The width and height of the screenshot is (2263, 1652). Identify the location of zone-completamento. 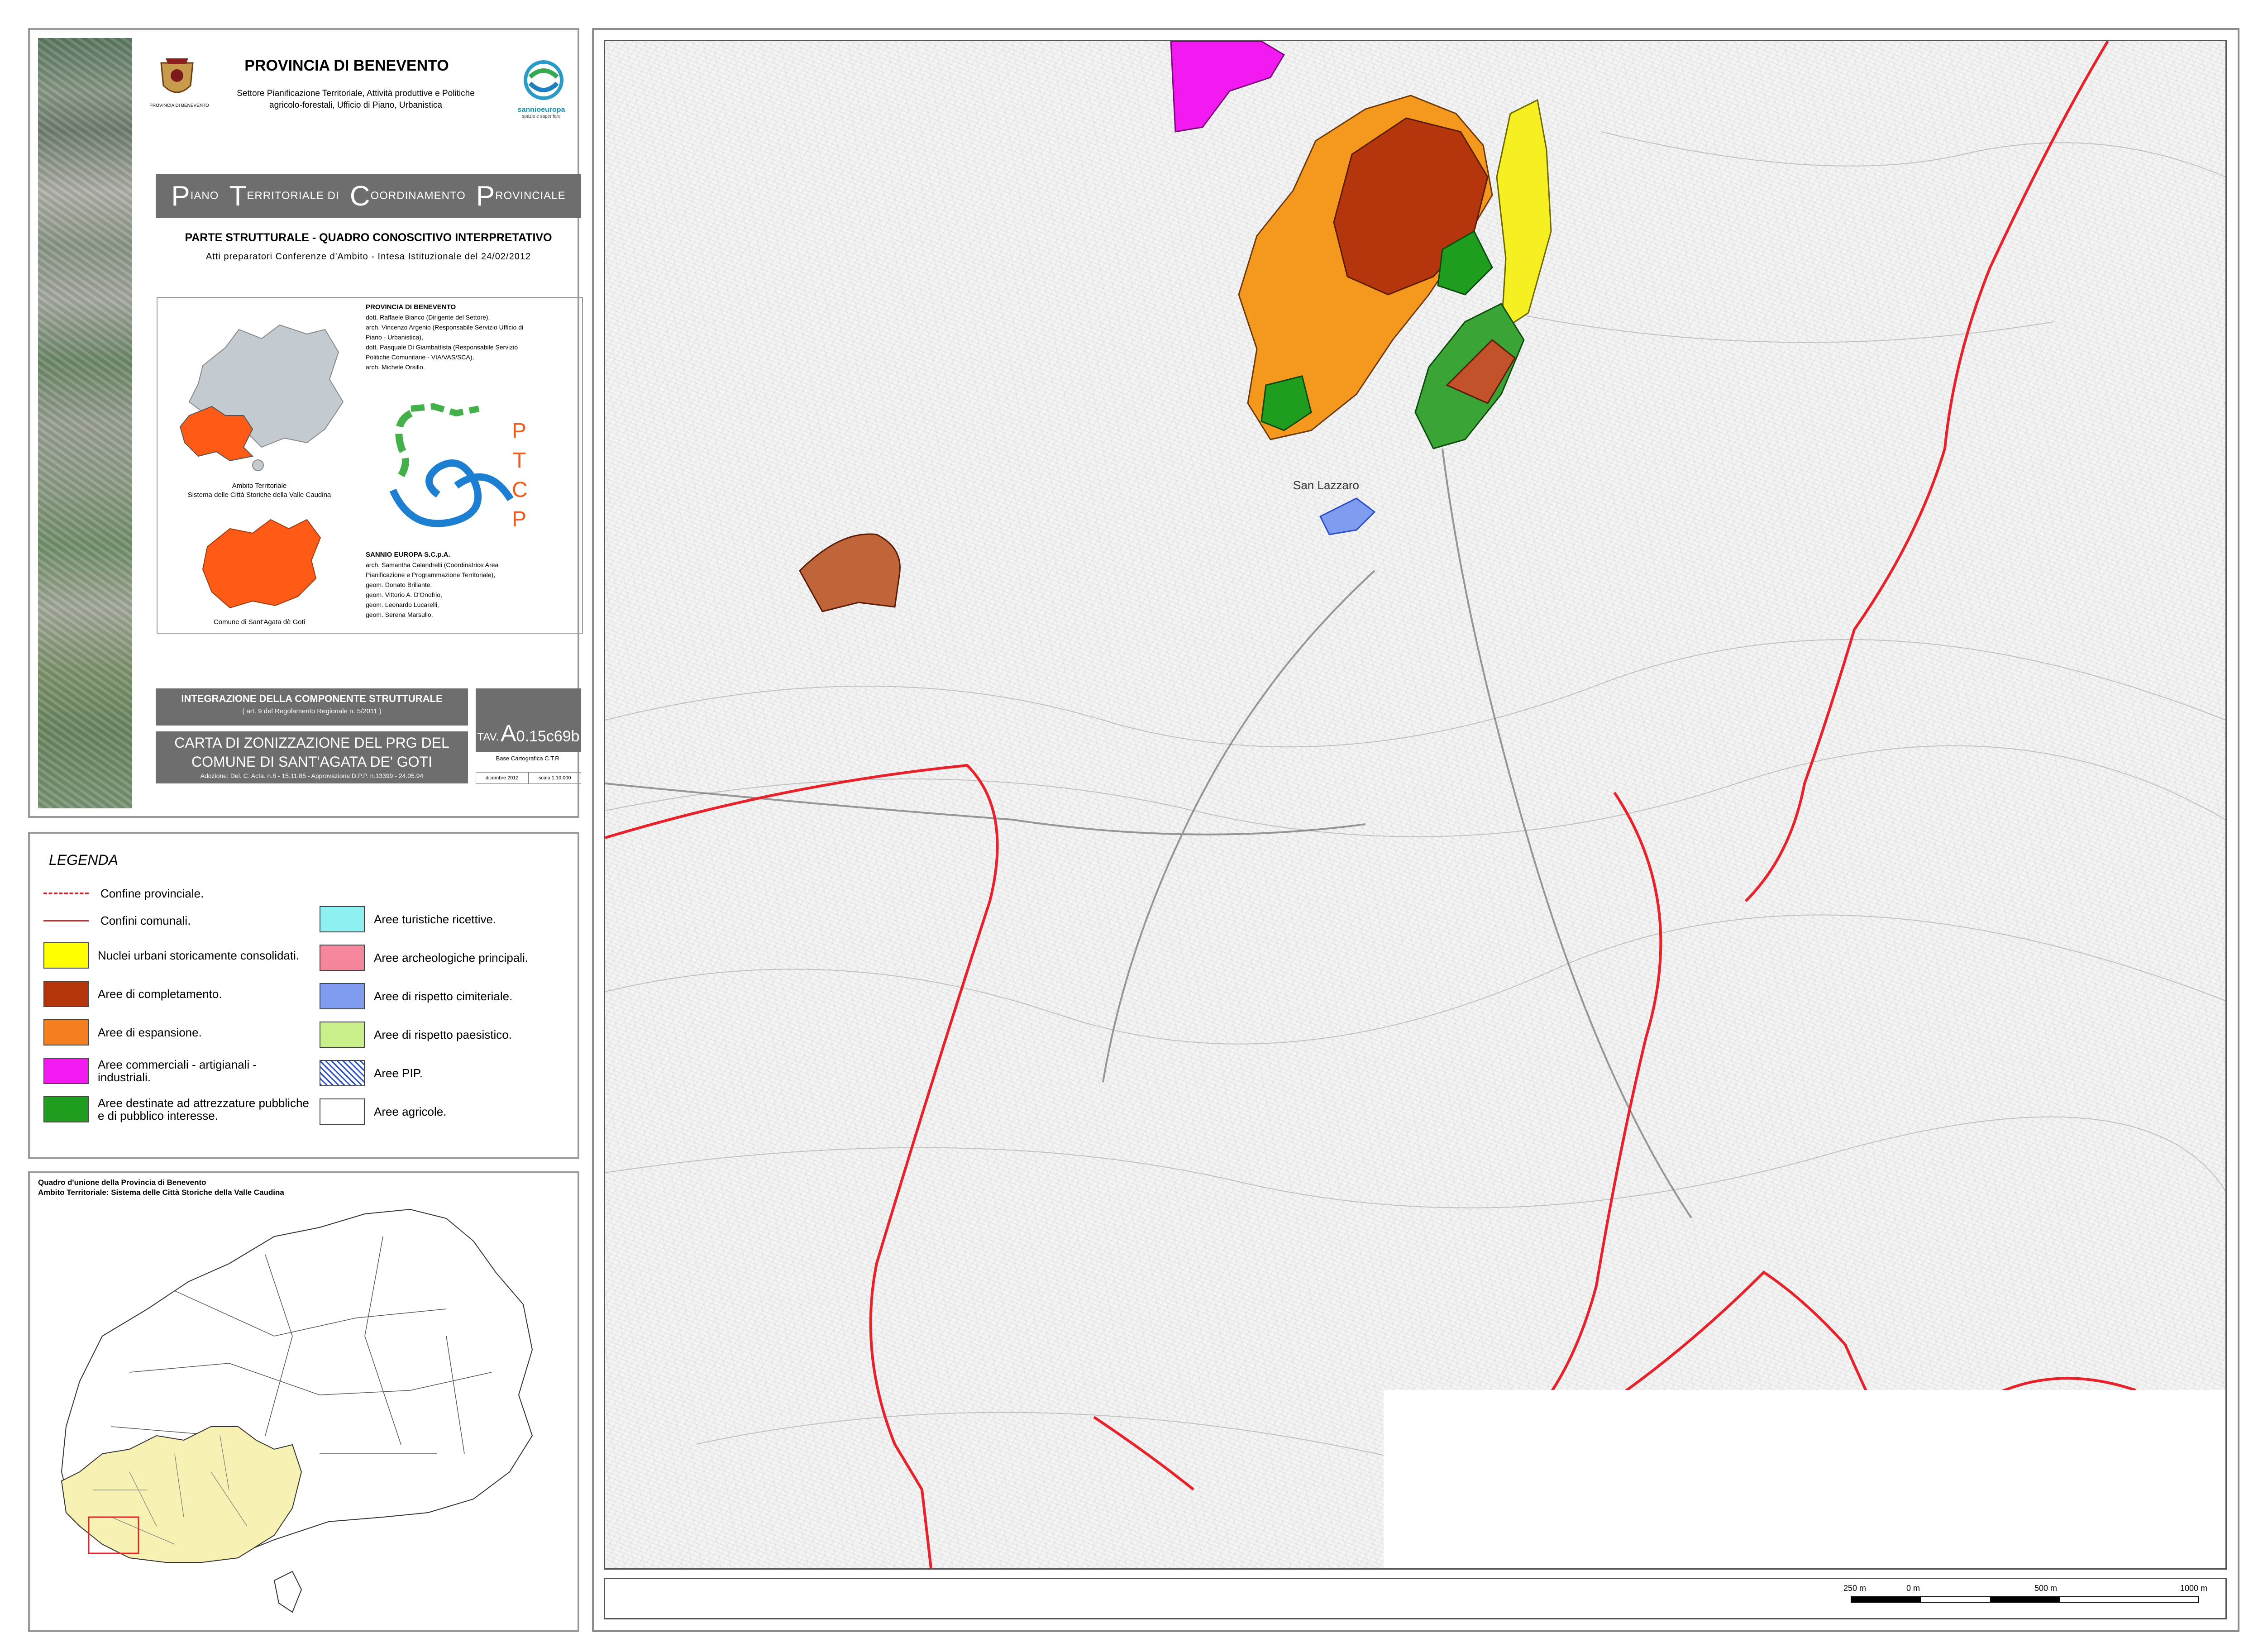
(850, 572).